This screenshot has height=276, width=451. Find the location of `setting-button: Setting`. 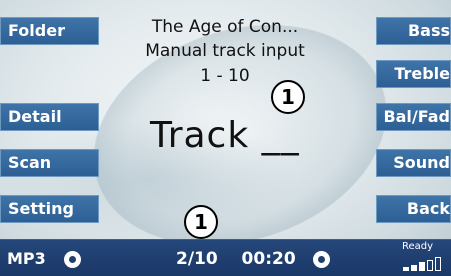

setting-button: Setting is located at coordinates (49, 209).